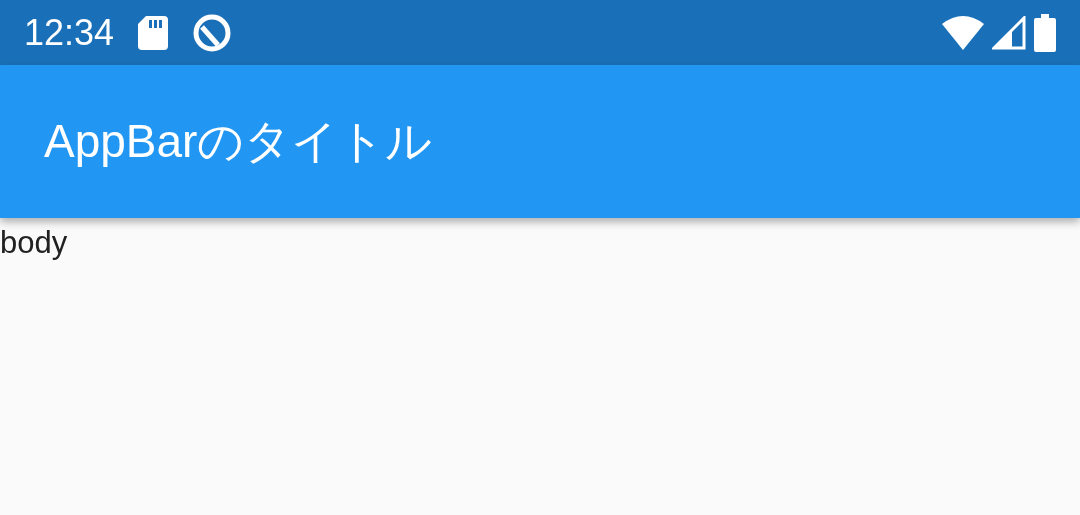 The width and height of the screenshot is (1080, 515). I want to click on wifi-icon, so click(963, 32).